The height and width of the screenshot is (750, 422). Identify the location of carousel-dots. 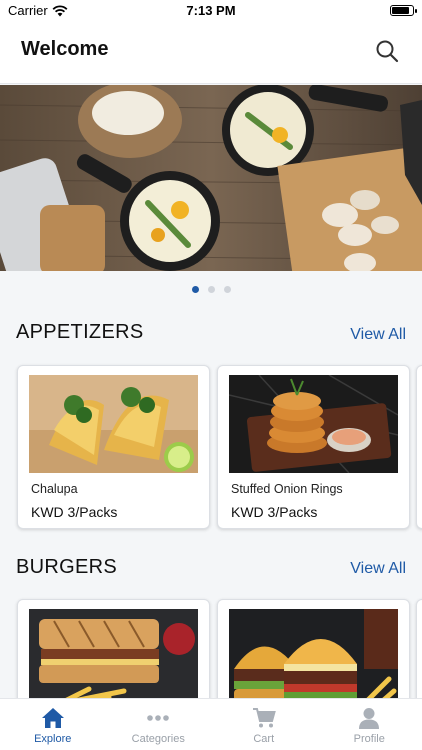
(211, 289).